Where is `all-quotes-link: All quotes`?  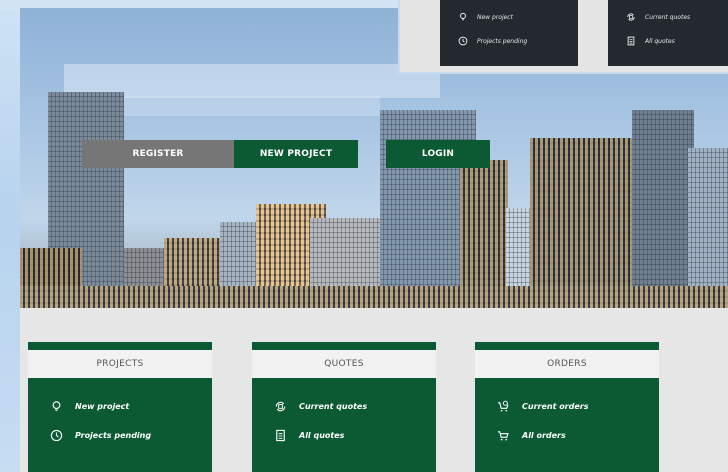
all-quotes-link: All quotes is located at coordinates (309, 435).